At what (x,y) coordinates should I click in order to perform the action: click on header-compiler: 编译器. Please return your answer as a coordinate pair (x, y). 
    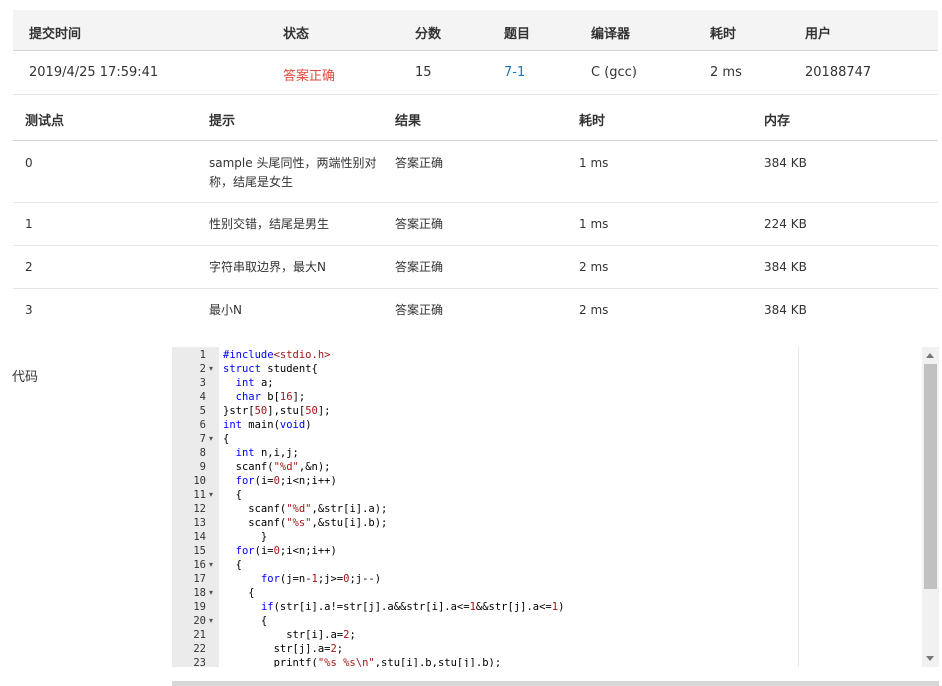
    Looking at the image, I should click on (611, 34).